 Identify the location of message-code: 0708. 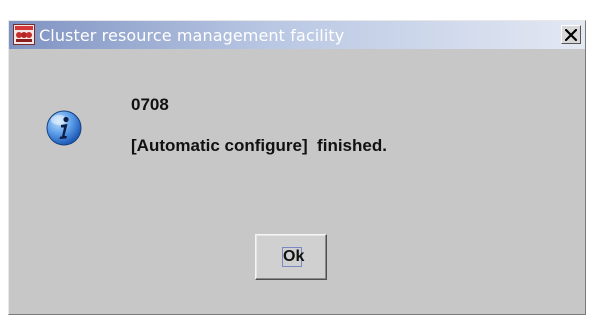
(150, 104).